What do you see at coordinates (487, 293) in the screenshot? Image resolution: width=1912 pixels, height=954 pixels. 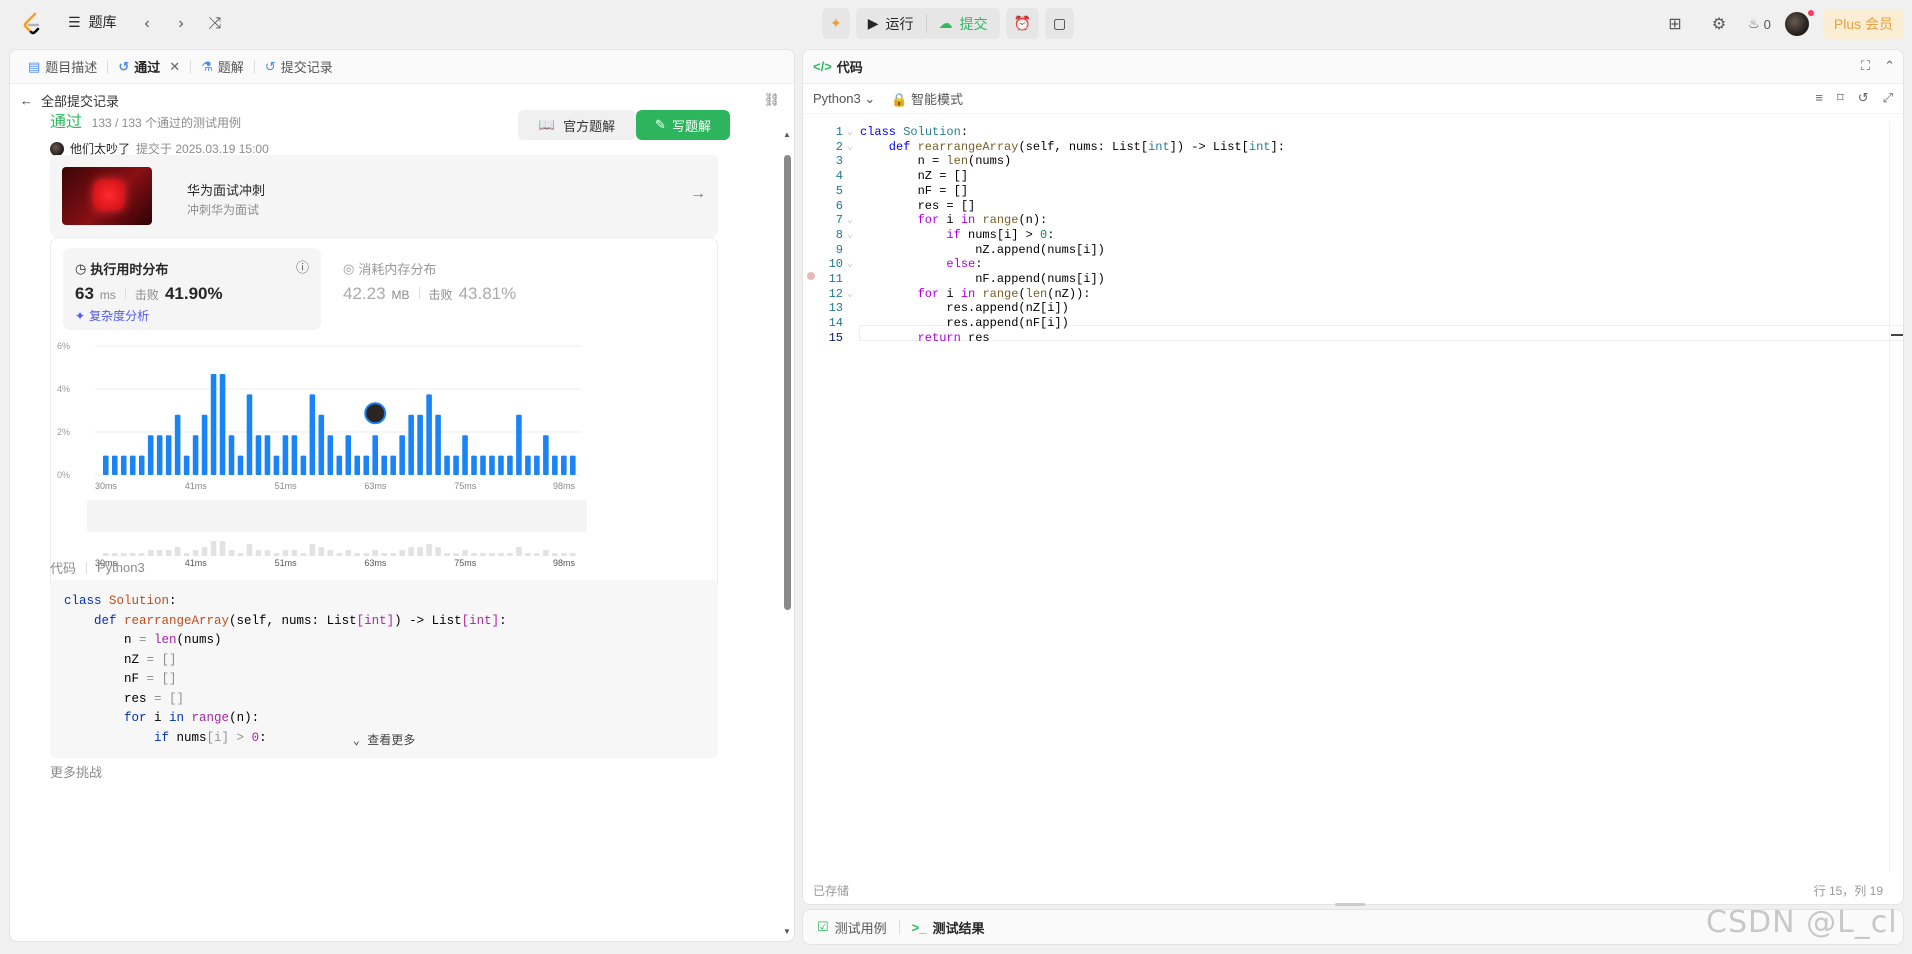 I see `memory-beats: 43.81%` at bounding box center [487, 293].